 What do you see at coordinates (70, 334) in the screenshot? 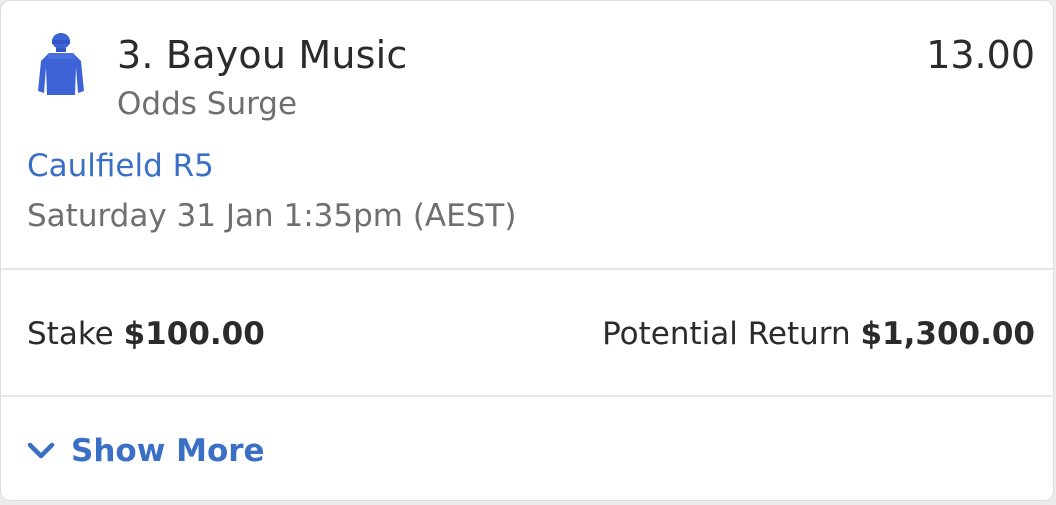
I see `stake-label: Stake` at bounding box center [70, 334].